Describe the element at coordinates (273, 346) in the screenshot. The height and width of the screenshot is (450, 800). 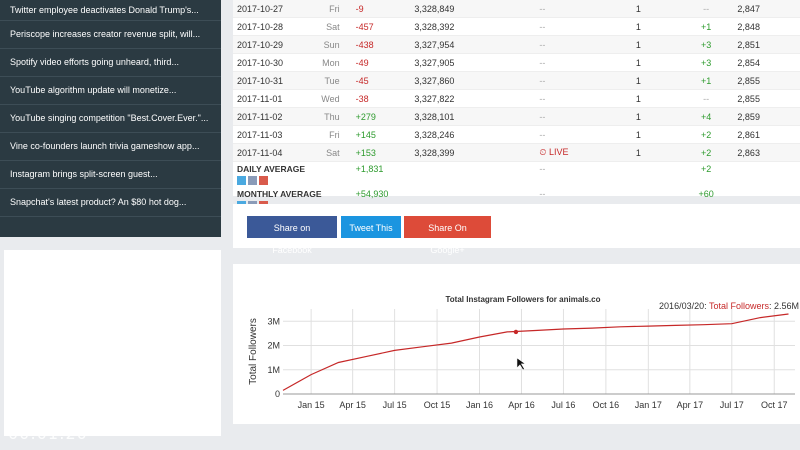
I see `y-tick-label: 2M` at that location.